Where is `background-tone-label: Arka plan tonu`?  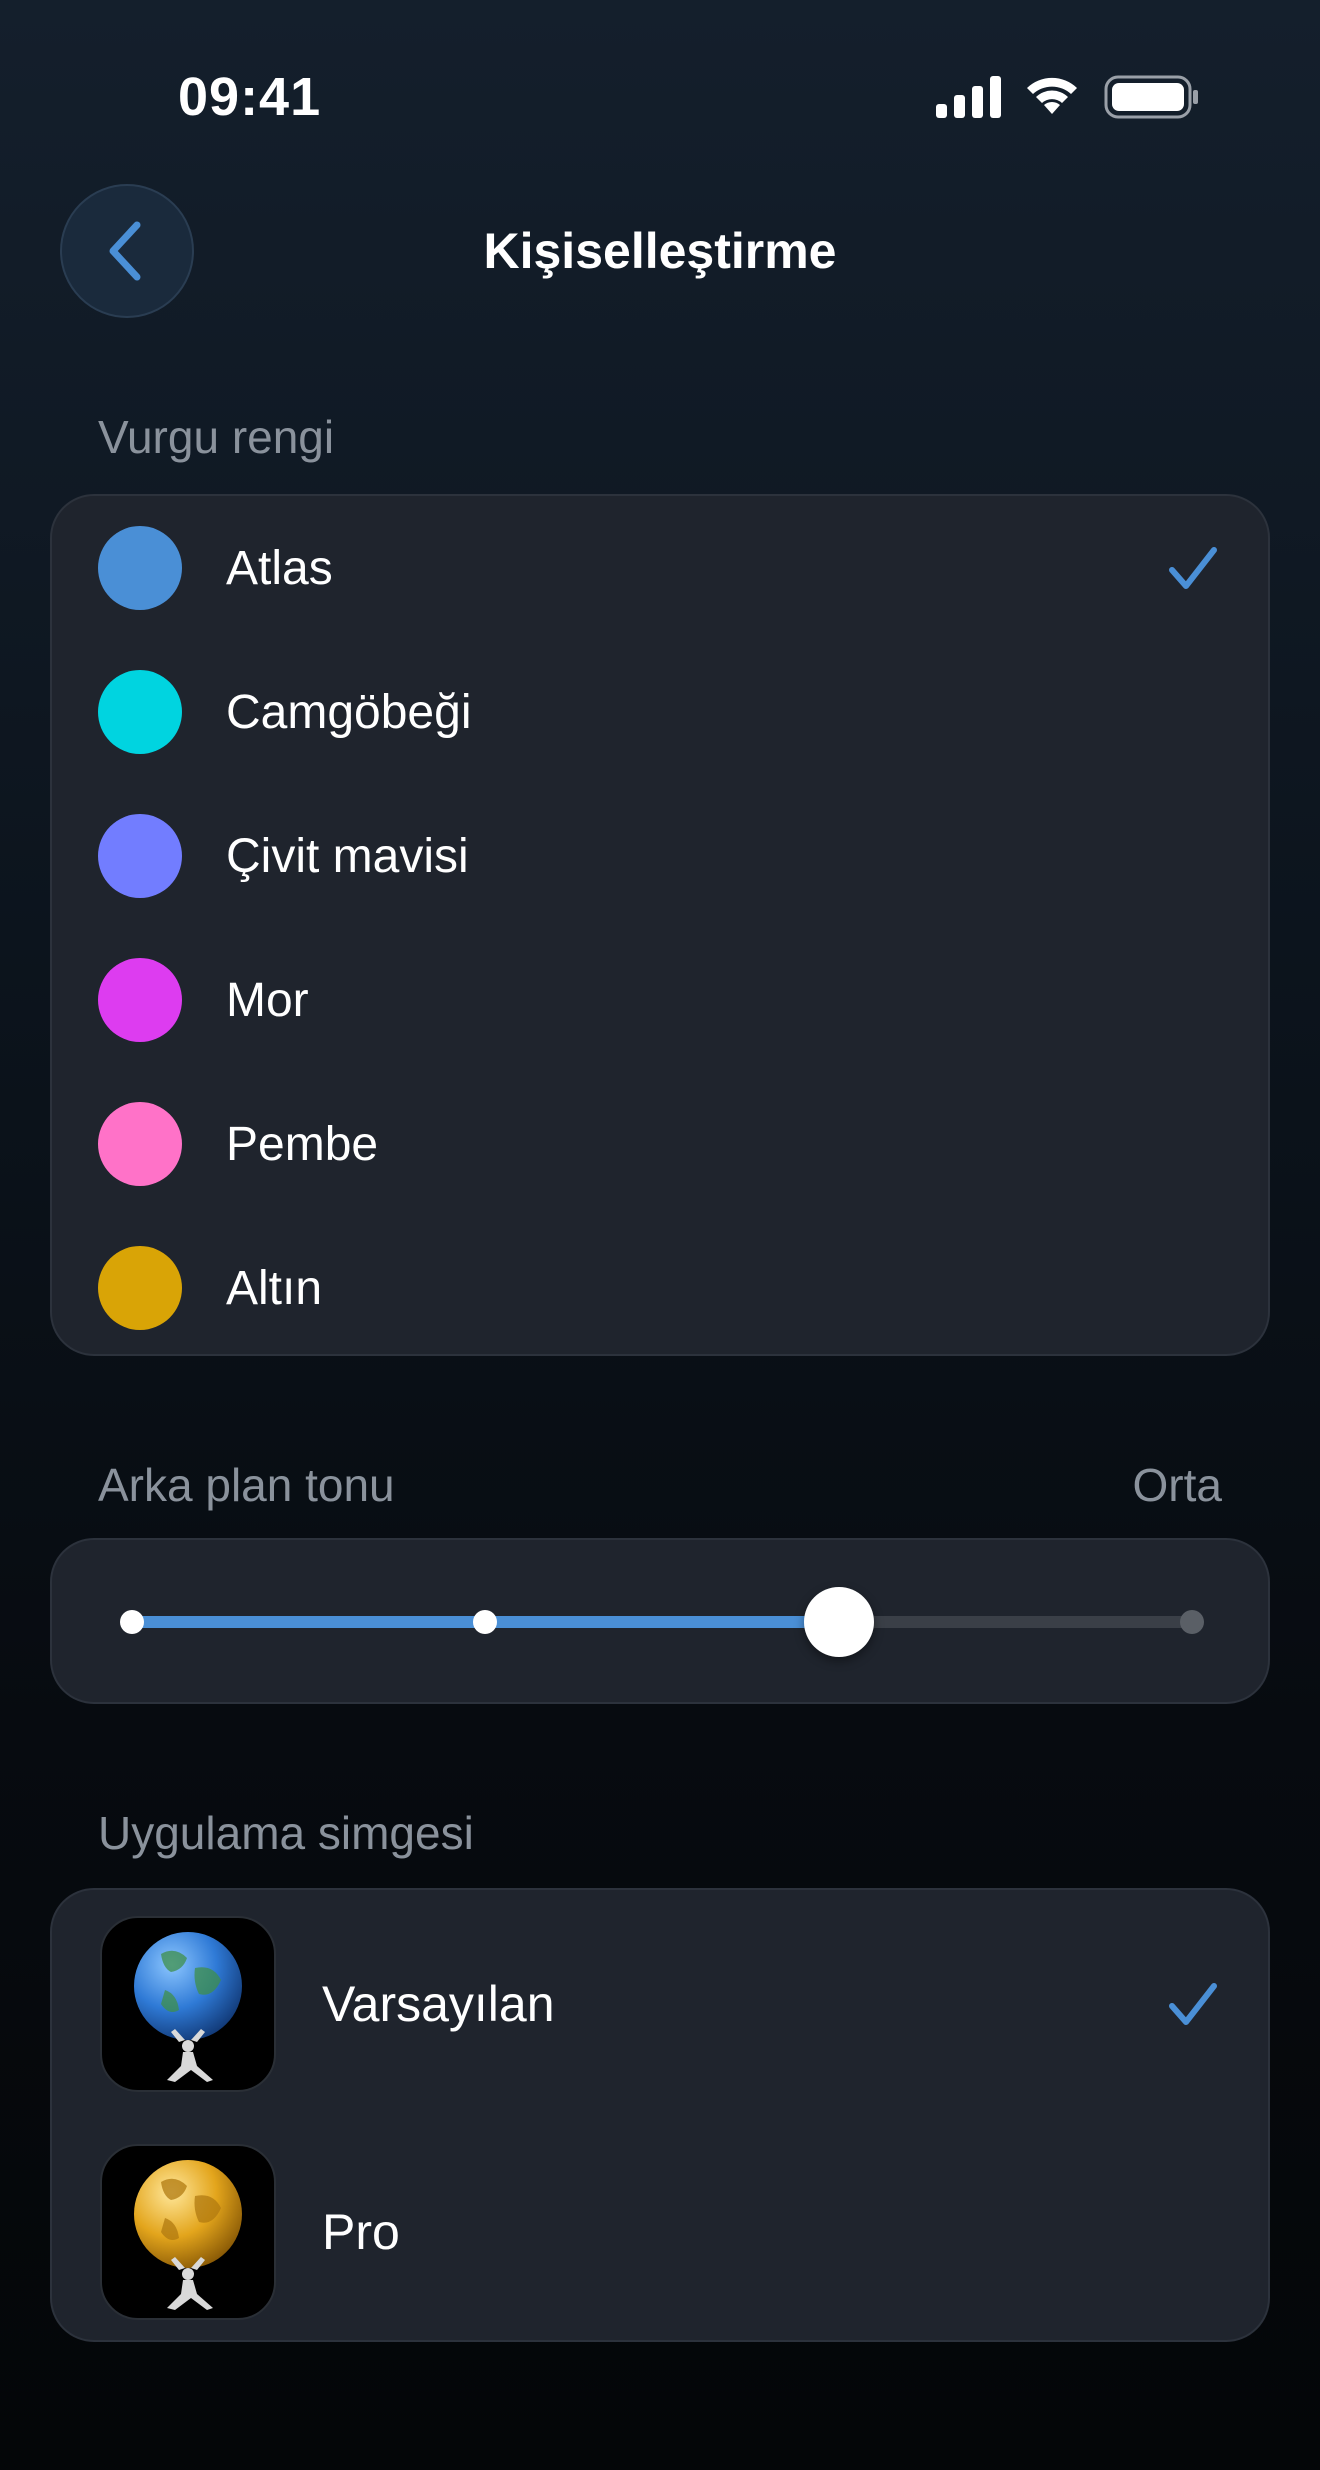
background-tone-label: Arka plan tonu is located at coordinates (246, 1485).